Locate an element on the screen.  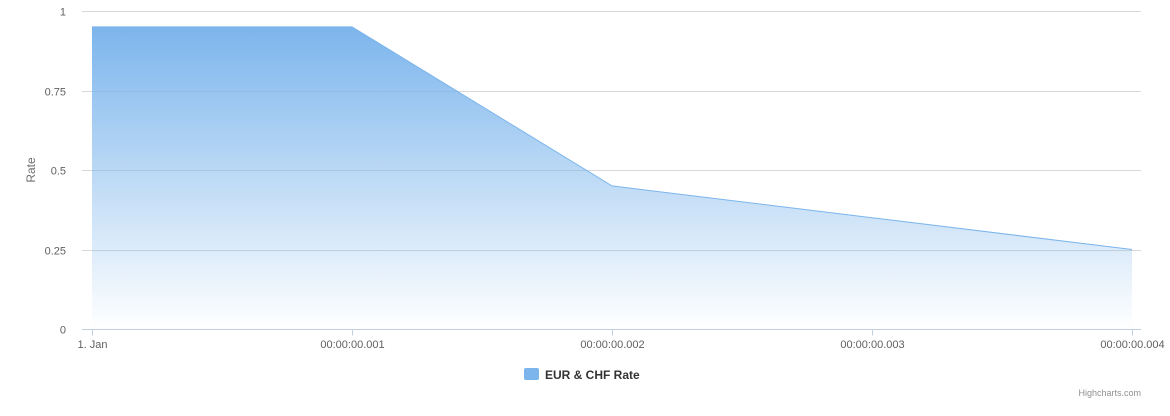
legend: EUR & CHF Rate is located at coordinates (582, 375).